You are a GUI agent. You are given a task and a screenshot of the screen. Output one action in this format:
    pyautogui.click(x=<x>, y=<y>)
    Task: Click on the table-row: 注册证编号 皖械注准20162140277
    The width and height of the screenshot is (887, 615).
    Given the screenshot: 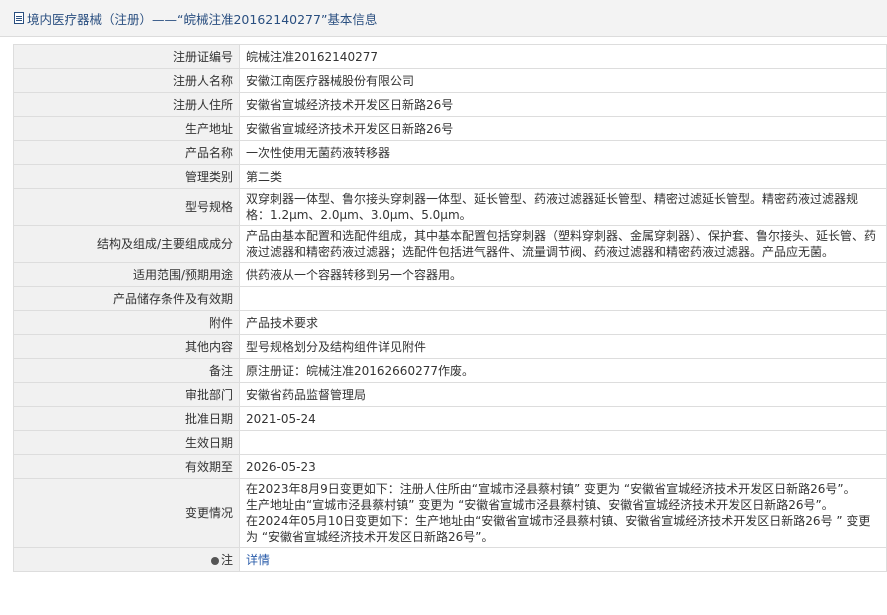 What is the action you would take?
    pyautogui.click(x=450, y=56)
    